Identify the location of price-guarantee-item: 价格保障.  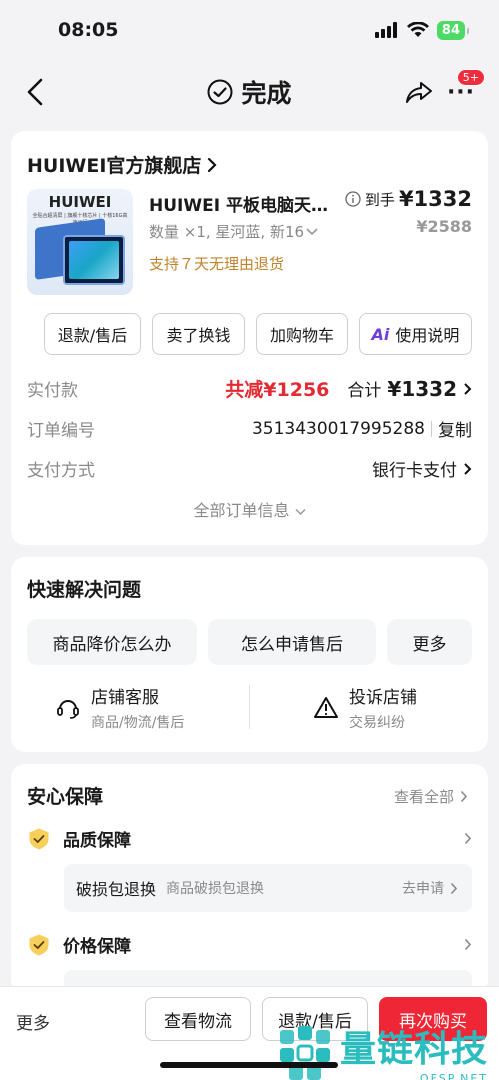
(249, 944).